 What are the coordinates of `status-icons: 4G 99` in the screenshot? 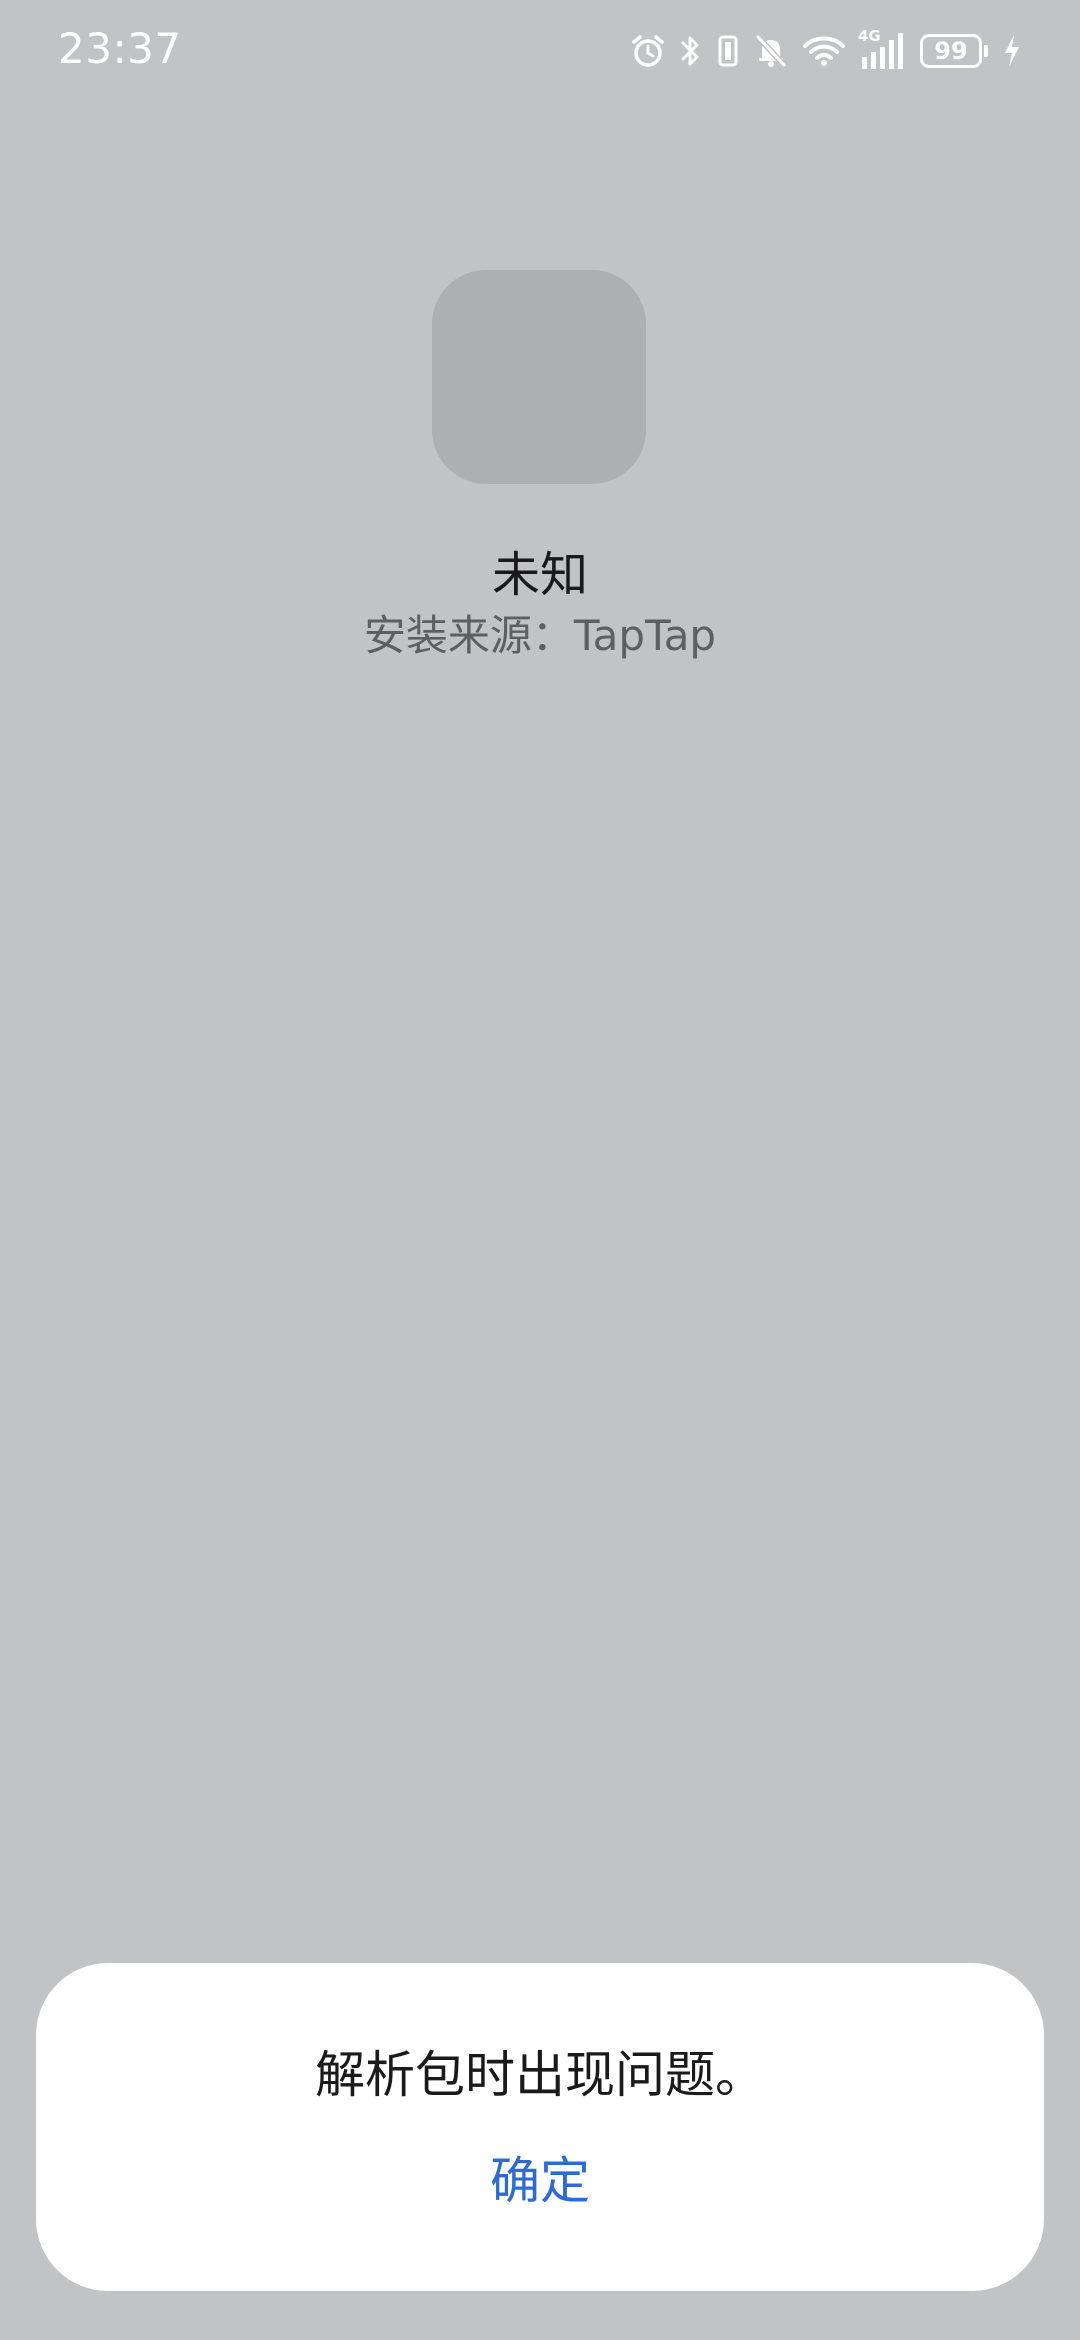 It's located at (826, 50).